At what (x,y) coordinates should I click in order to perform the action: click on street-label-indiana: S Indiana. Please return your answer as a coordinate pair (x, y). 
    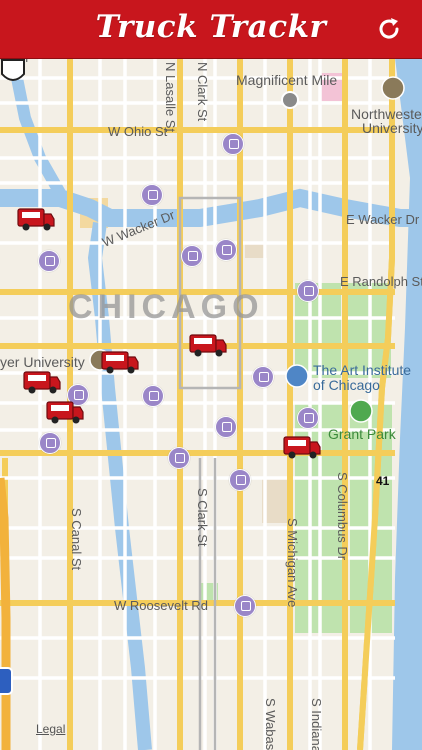
    Looking at the image, I should click on (316, 724).